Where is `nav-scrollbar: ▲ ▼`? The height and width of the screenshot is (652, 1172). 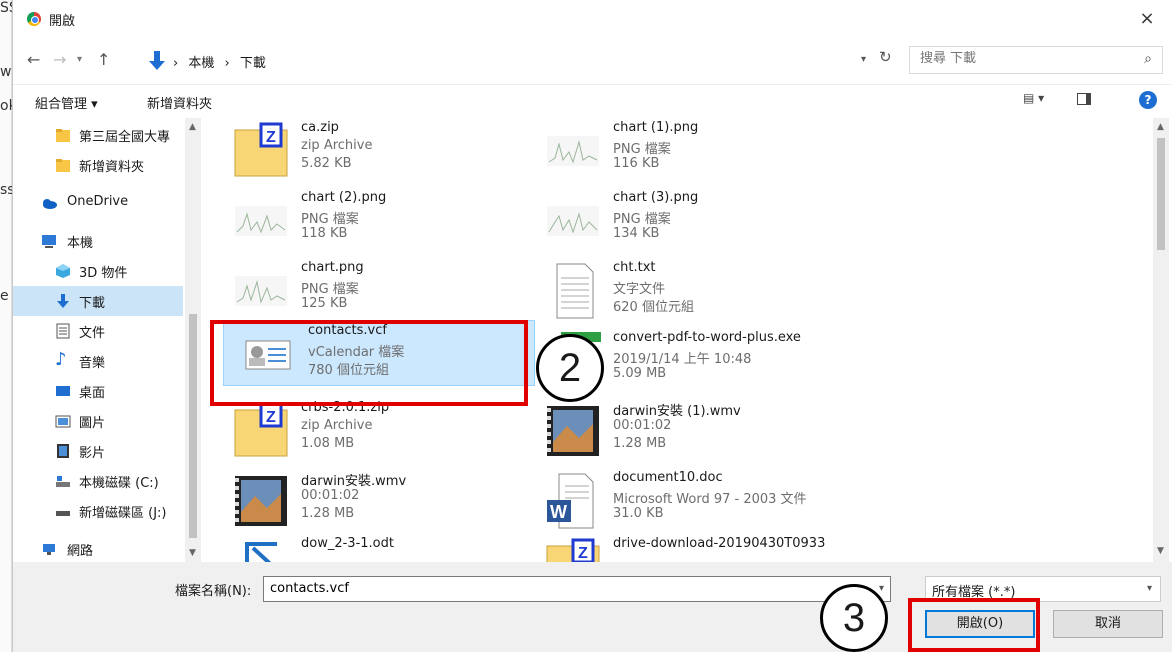 nav-scrollbar: ▲ ▼ is located at coordinates (193, 340).